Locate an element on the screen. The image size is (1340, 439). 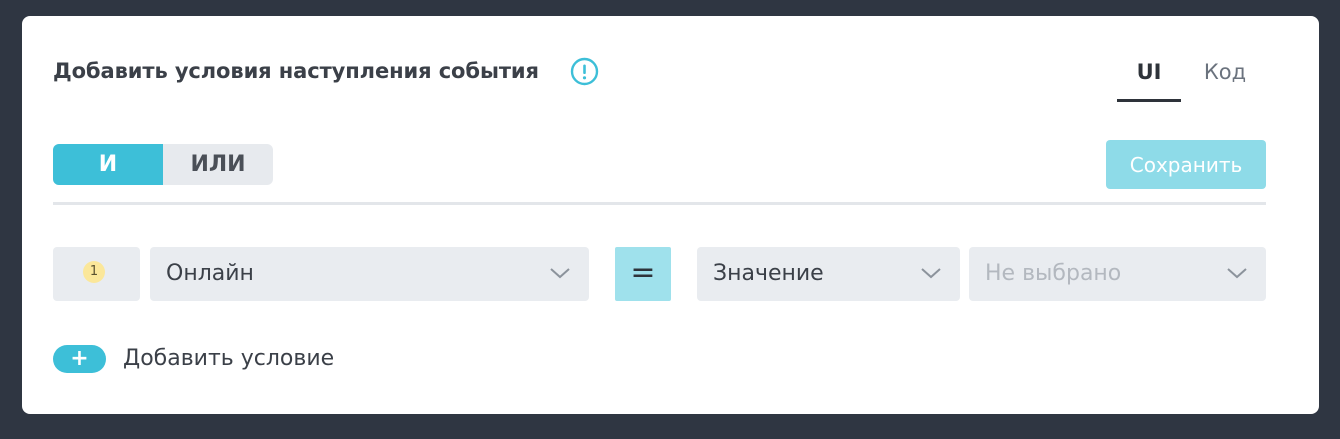
tab-code-label: Код is located at coordinates (1225, 72).